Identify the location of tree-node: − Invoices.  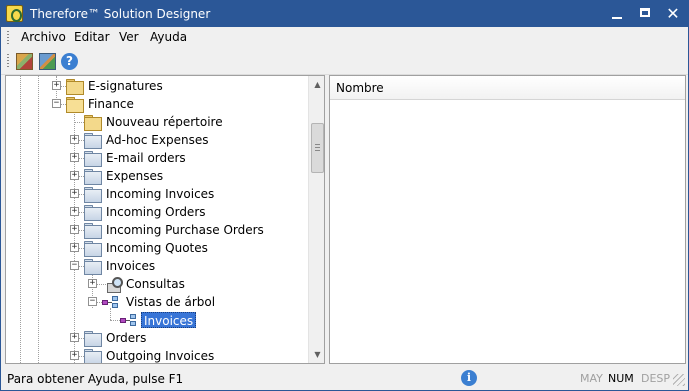
(157, 266).